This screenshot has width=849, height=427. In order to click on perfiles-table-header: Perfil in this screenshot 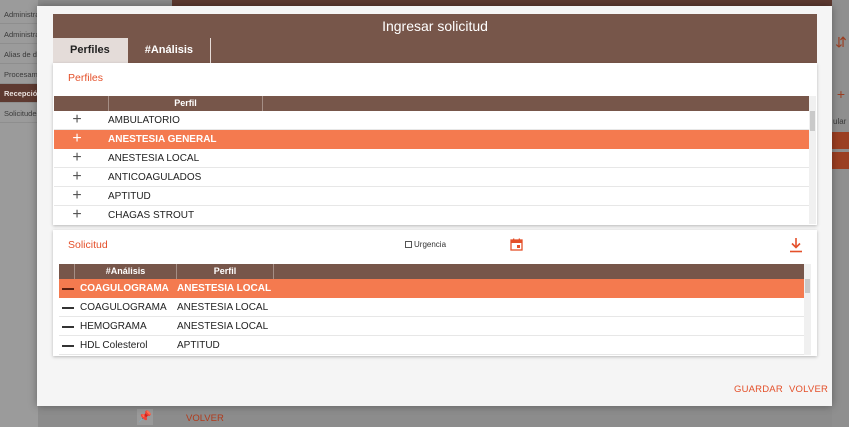, I will do `click(431, 103)`.